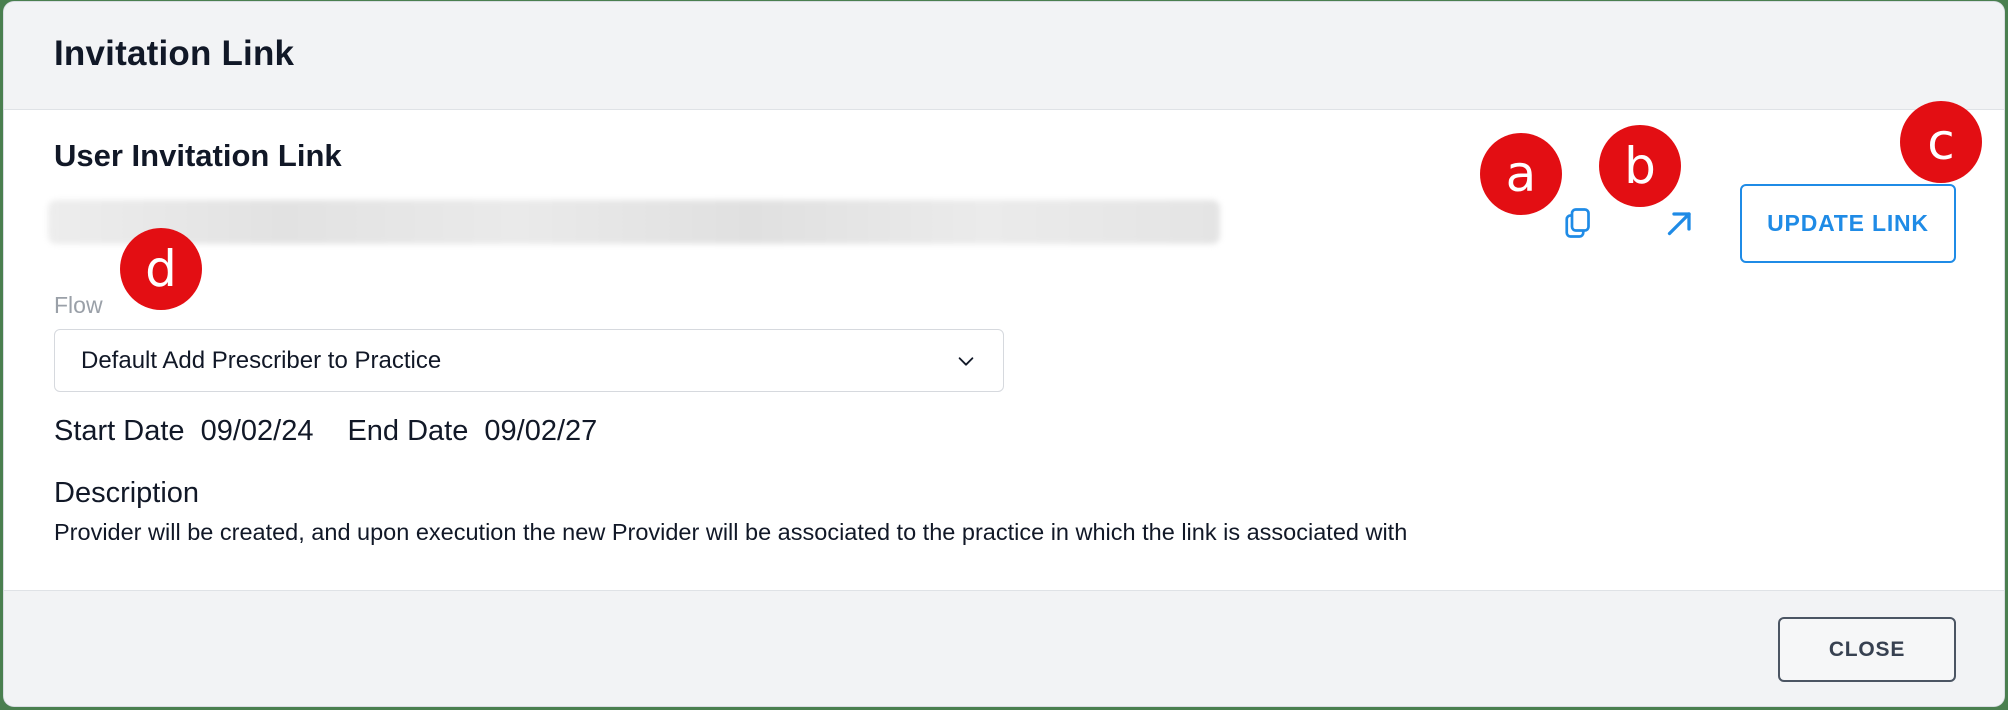  Describe the element at coordinates (174, 53) in the screenshot. I see `dialog-title: Invitation Link` at that location.